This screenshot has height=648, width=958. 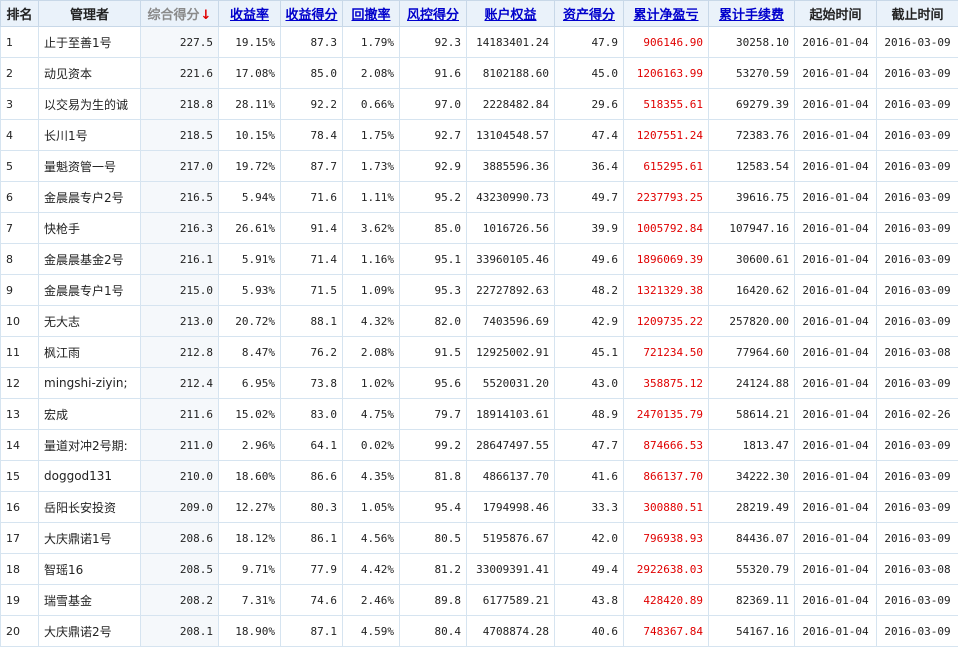 I want to click on header-start-time: 起始时间, so click(x=835, y=13).